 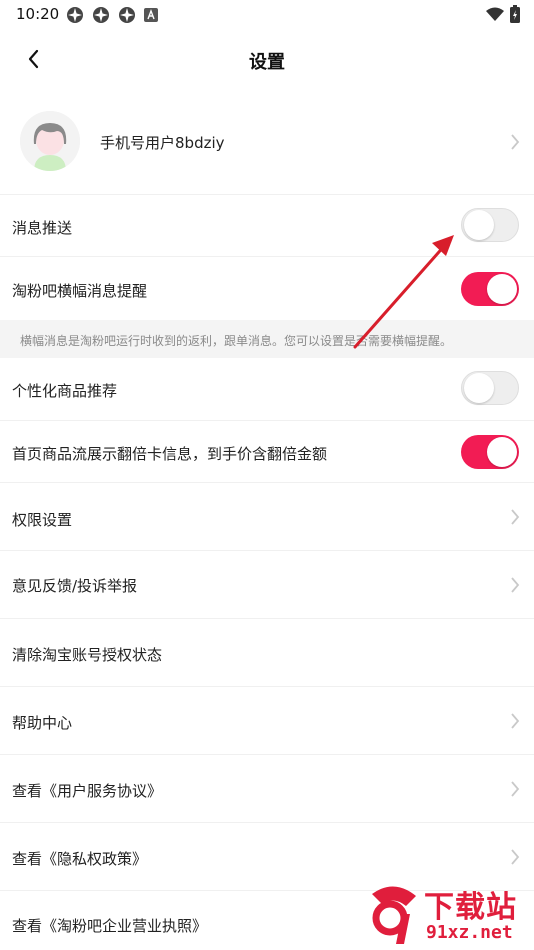 I want to click on watermark-logo: 下载站 91xz.net, so click(x=448, y=915).